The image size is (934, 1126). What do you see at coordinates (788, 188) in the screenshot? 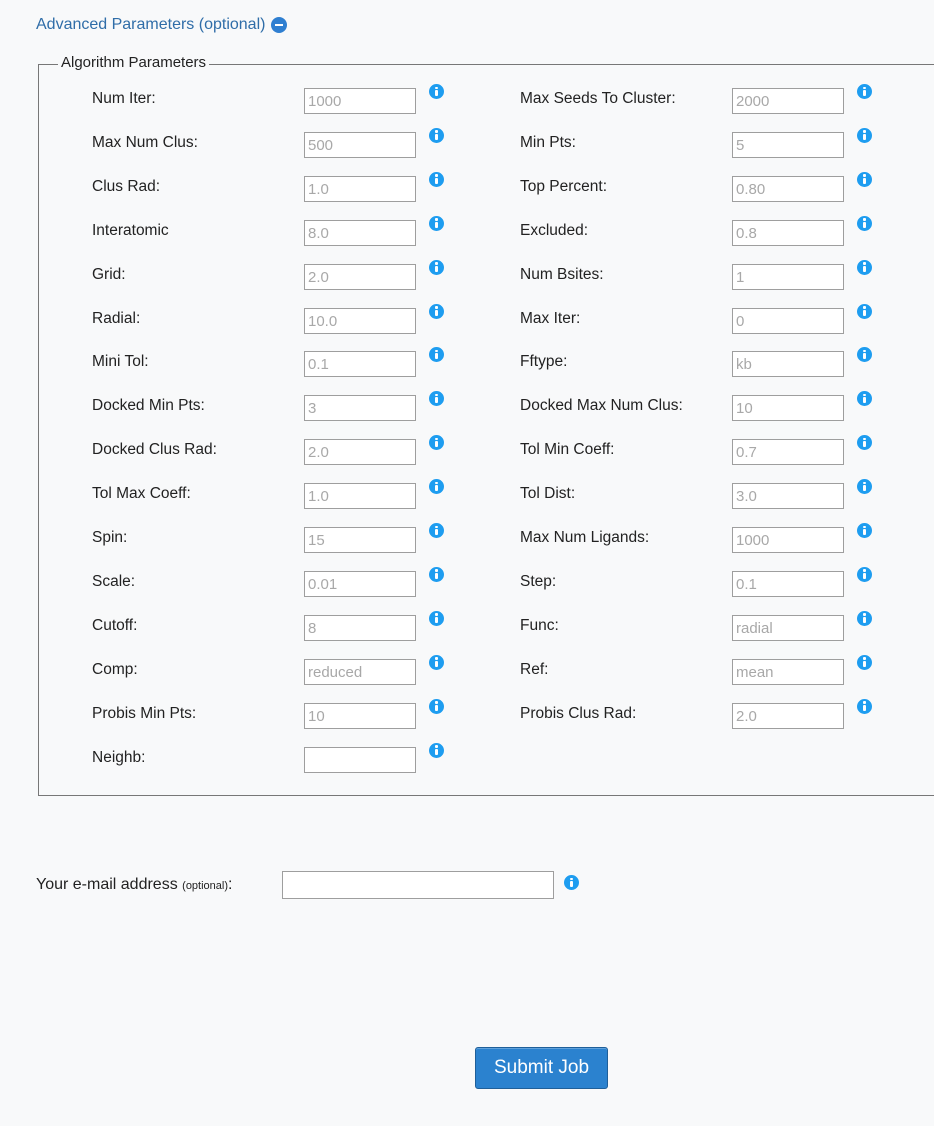
I see `param-input: 0.80` at bounding box center [788, 188].